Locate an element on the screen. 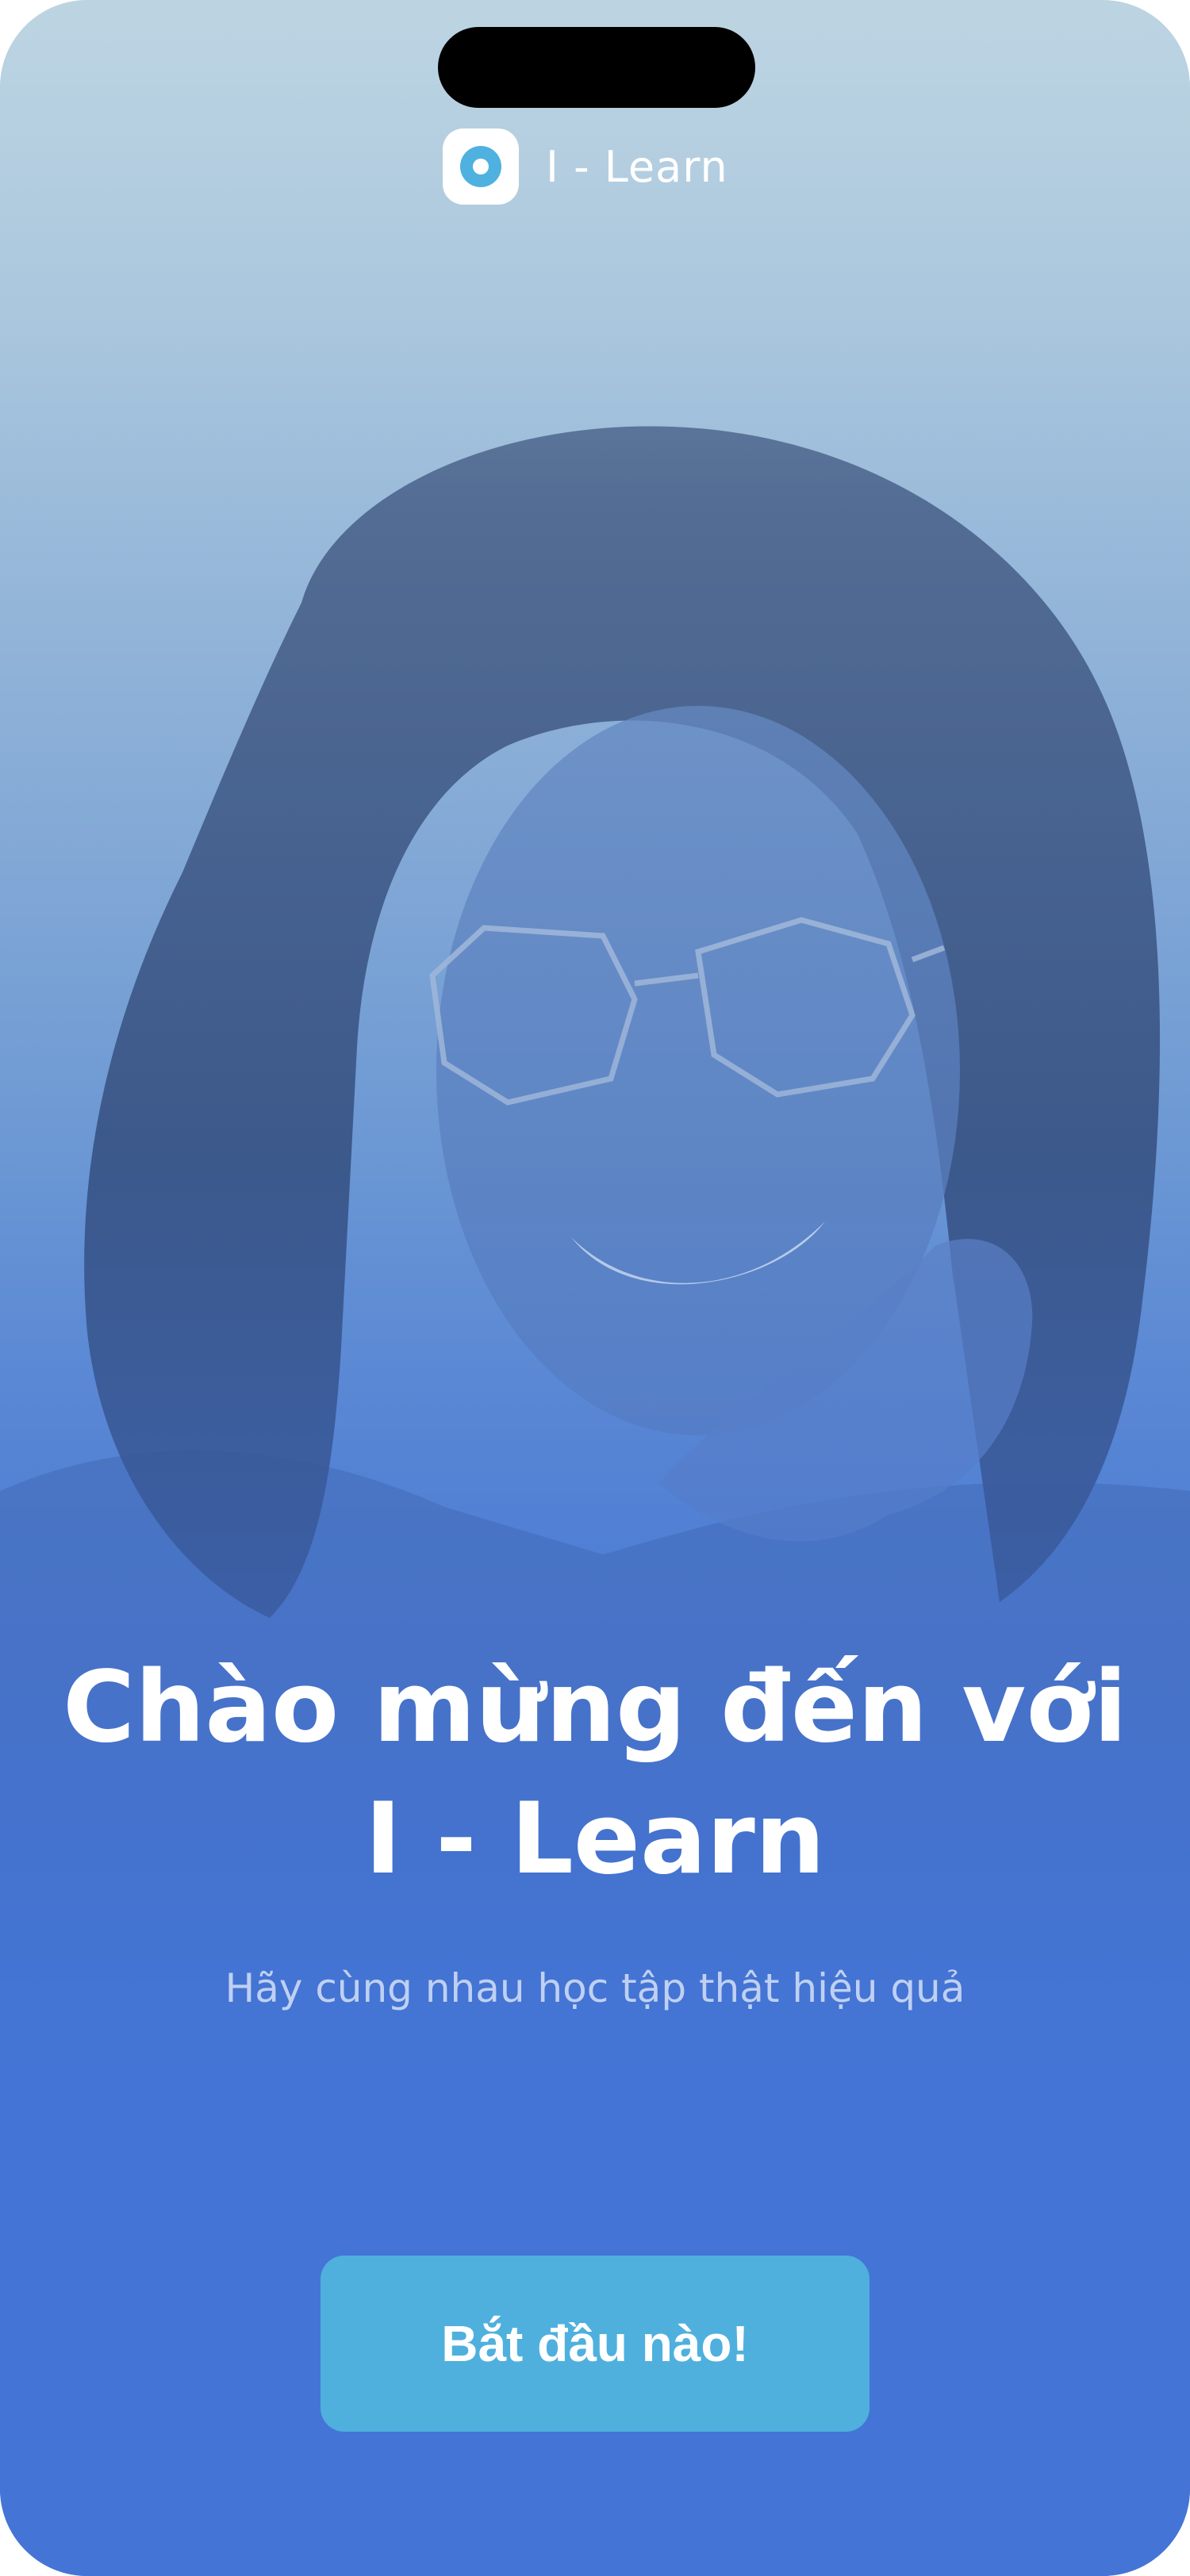 Image resolution: width=1190 pixels, height=2576 pixels. welcome-subtitle: Hãy cùng nhau học tập thật hiệu quả is located at coordinates (595, 1988).